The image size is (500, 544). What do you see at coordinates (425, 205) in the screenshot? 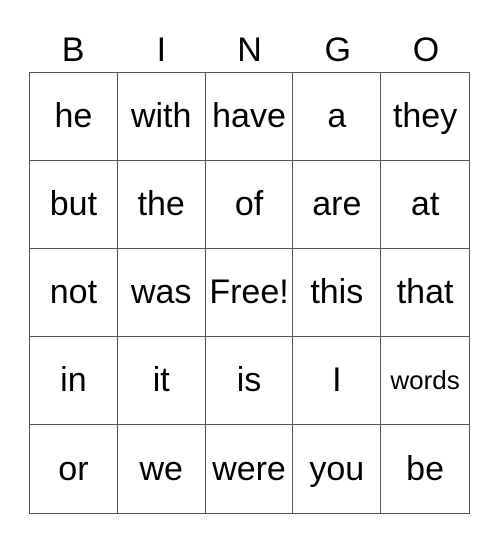
I see `bingo-cell: at` at bounding box center [425, 205].